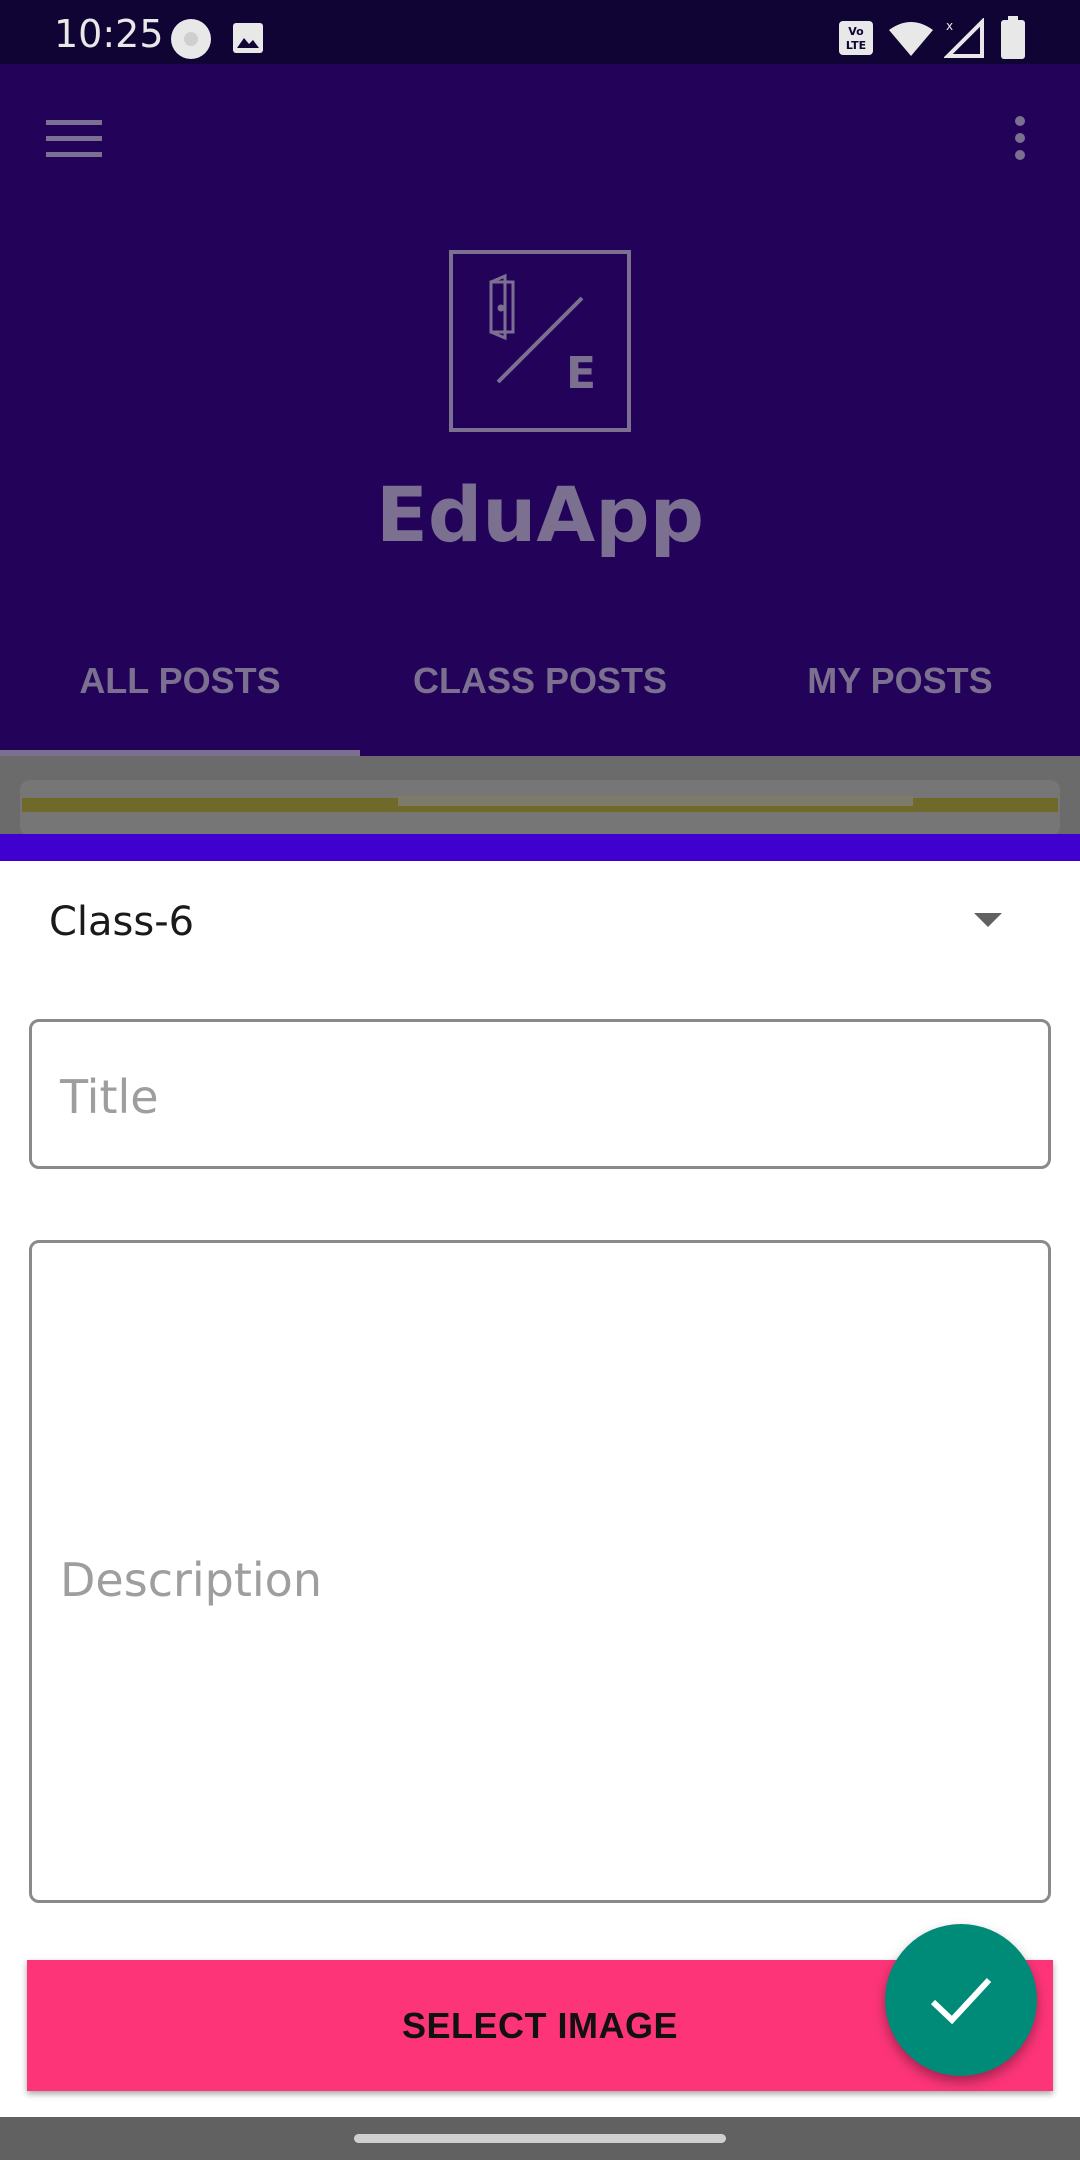 The height and width of the screenshot is (2160, 1080). Describe the element at coordinates (949, 26) in the screenshot. I see `svg-text: x` at that location.